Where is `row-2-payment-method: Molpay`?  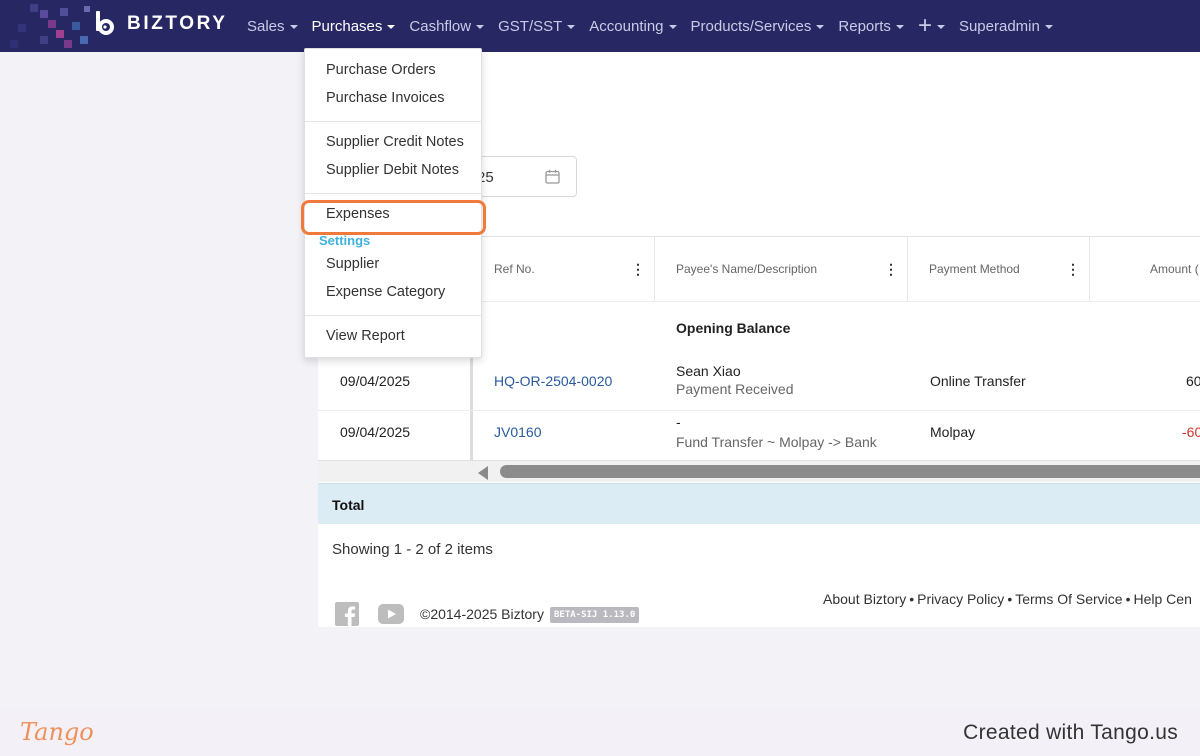 row-2-payment-method: Molpay is located at coordinates (953, 432).